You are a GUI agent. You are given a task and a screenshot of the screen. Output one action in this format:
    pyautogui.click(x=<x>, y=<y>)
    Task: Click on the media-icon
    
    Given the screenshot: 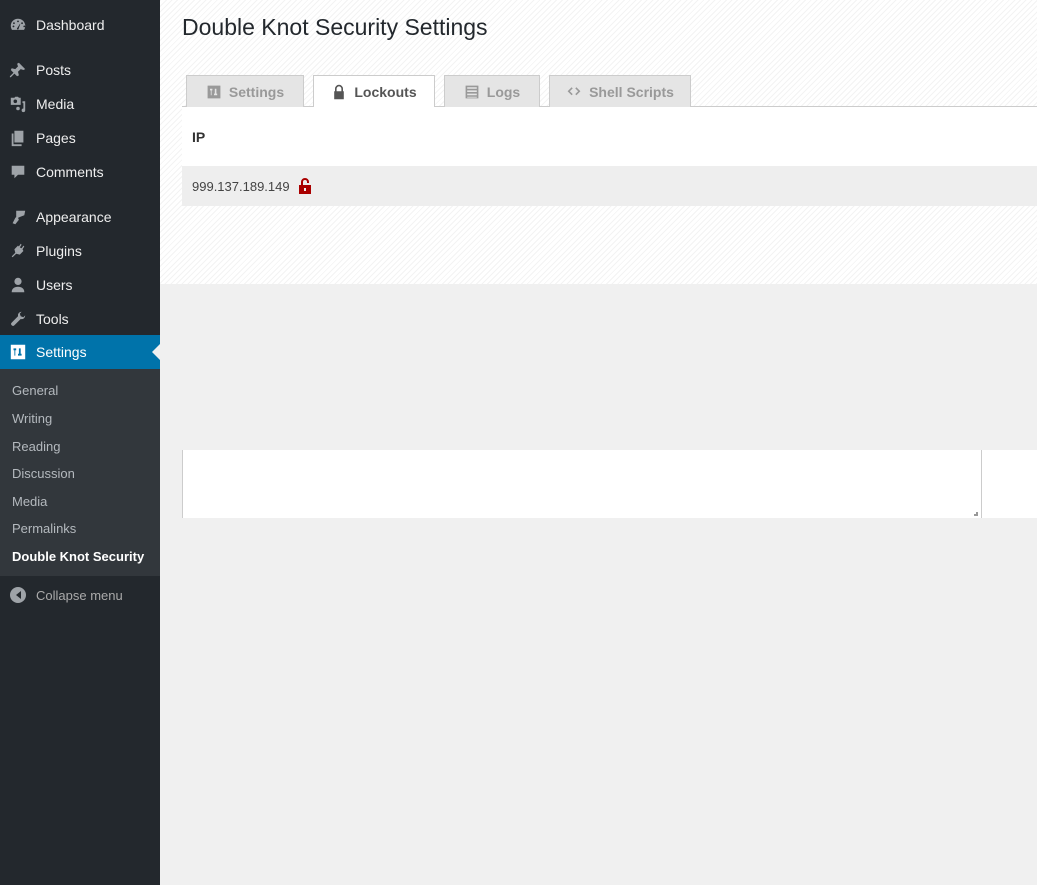 What is the action you would take?
    pyautogui.click(x=18, y=104)
    